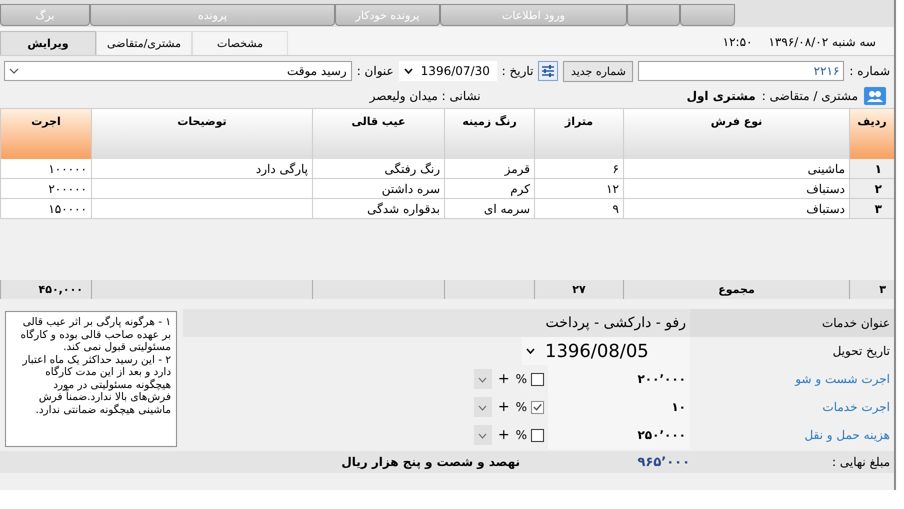 This screenshot has height=509, width=904. Describe the element at coordinates (810, 96) in the screenshot. I see `customer-label: مشتری / متقاضی :` at that location.